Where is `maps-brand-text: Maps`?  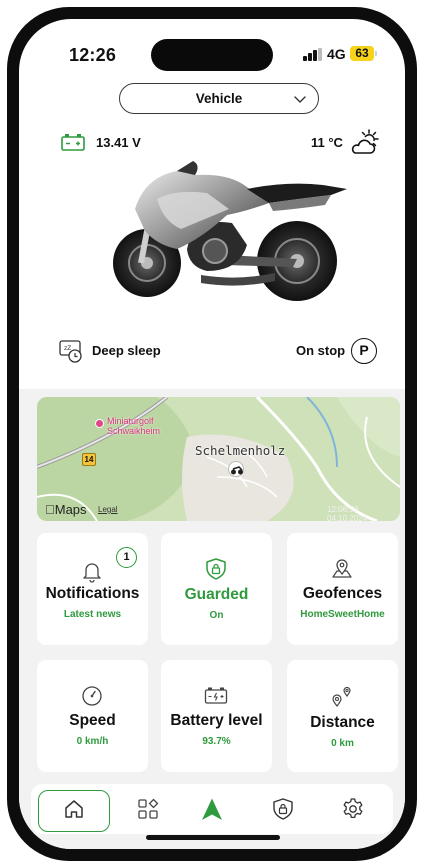
maps-brand-text: Maps is located at coordinates (66, 509).